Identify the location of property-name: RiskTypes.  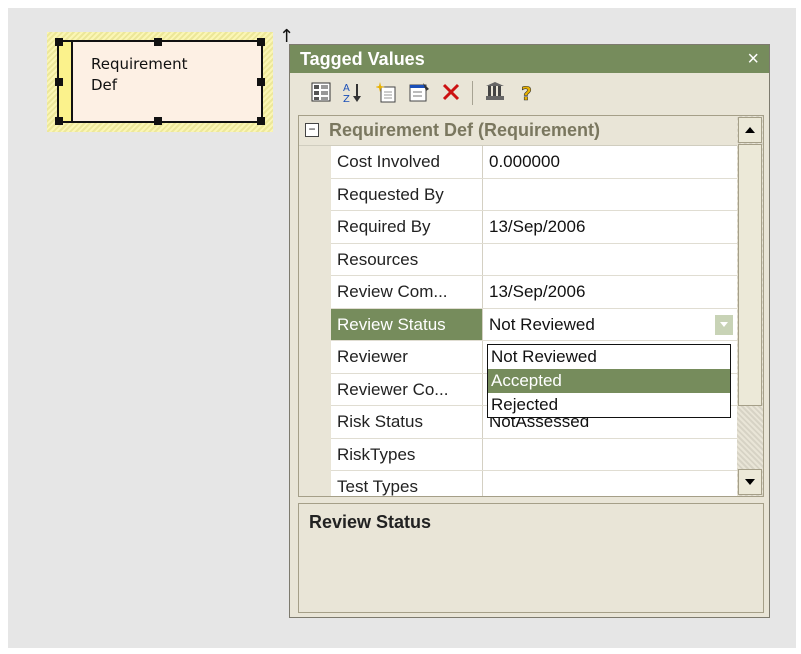
(407, 454).